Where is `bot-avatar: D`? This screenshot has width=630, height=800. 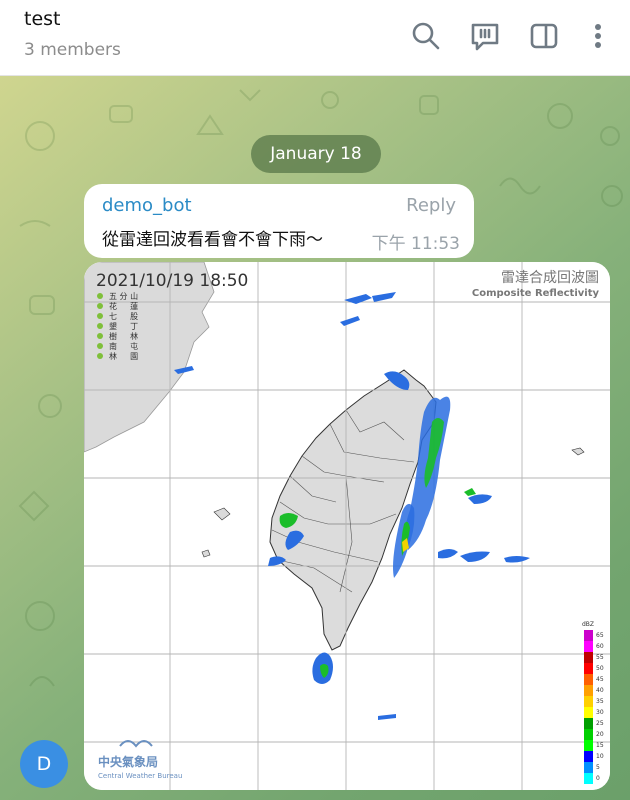
bot-avatar: D is located at coordinates (44, 764).